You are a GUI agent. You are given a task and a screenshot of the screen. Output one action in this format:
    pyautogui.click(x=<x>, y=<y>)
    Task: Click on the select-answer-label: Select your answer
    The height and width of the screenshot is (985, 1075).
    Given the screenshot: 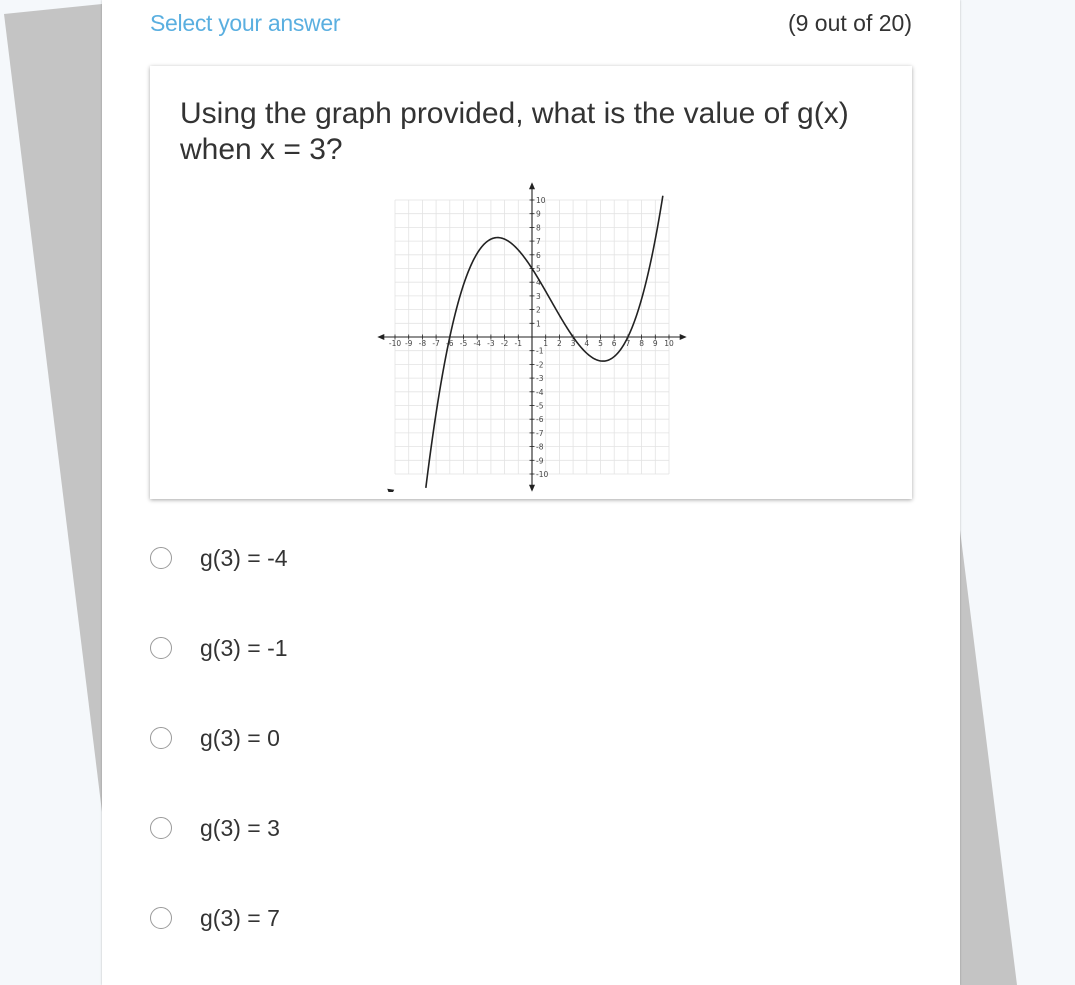 What is the action you would take?
    pyautogui.click(x=245, y=23)
    